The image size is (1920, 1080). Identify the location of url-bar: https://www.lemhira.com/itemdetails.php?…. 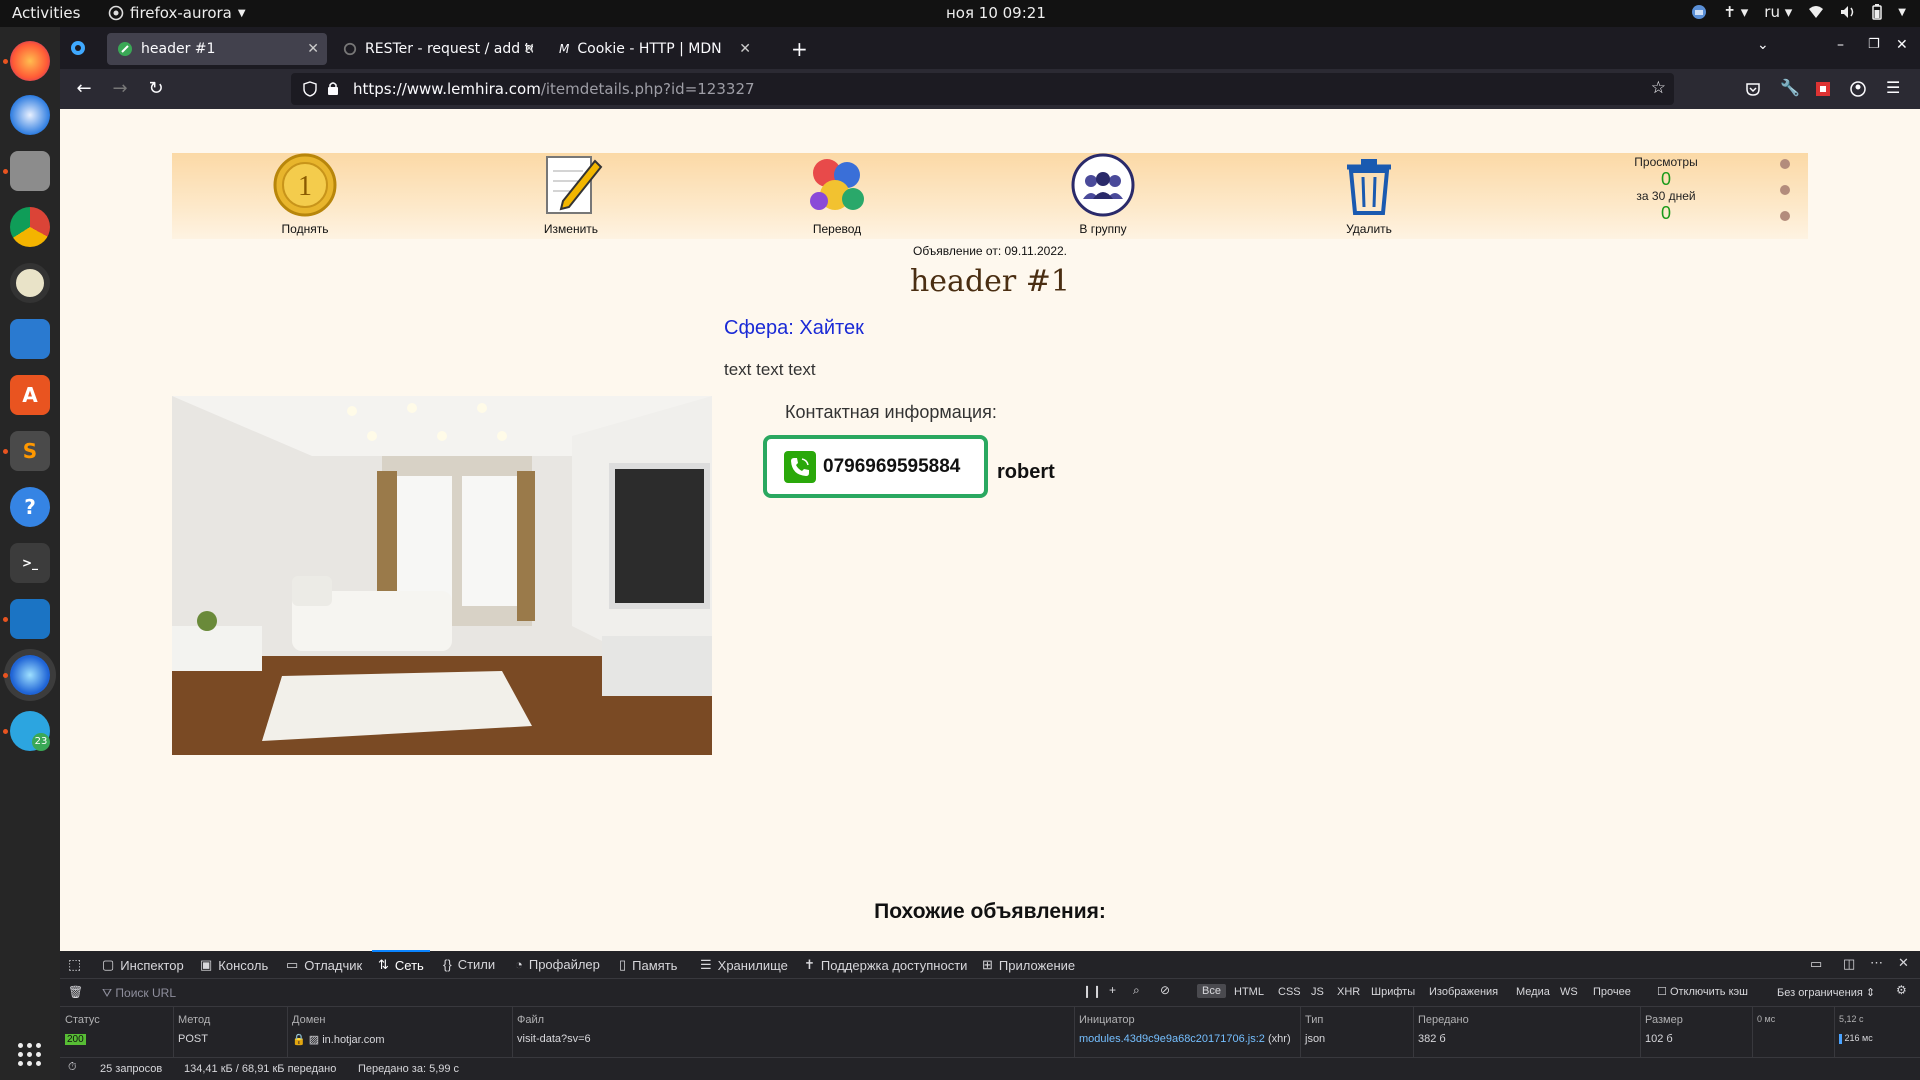
(982, 89).